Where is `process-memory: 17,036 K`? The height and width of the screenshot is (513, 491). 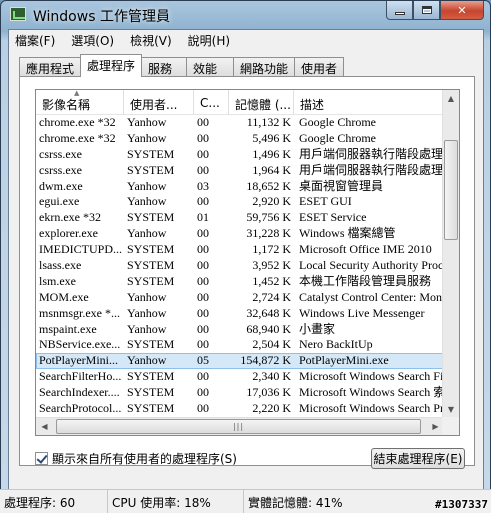
process-memory: 17,036 K is located at coordinates (268, 392).